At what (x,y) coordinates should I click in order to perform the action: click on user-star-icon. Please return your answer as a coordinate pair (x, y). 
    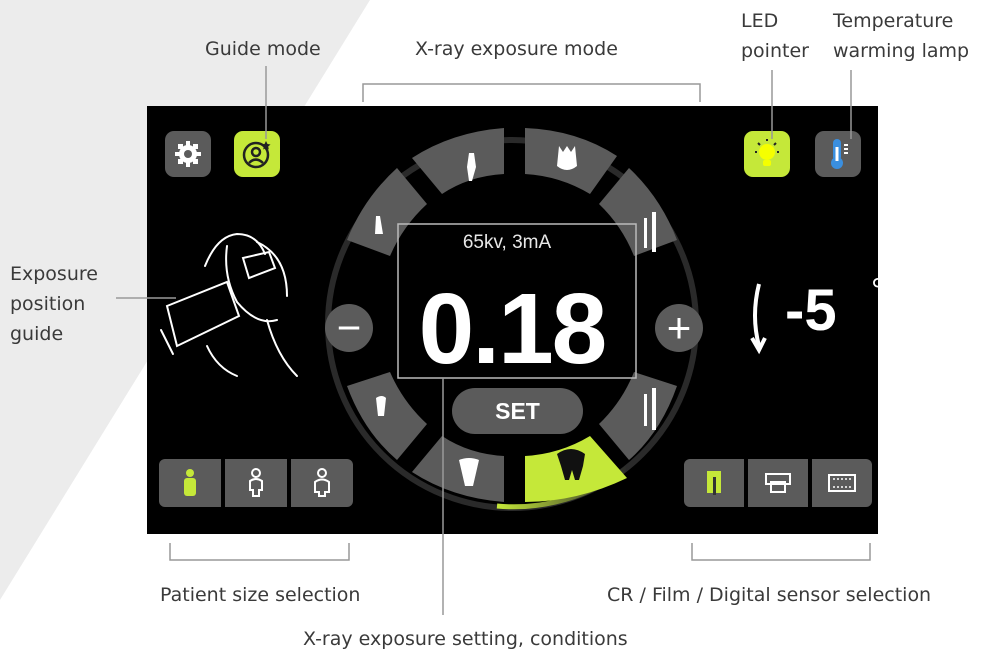
    Looking at the image, I should click on (256, 155).